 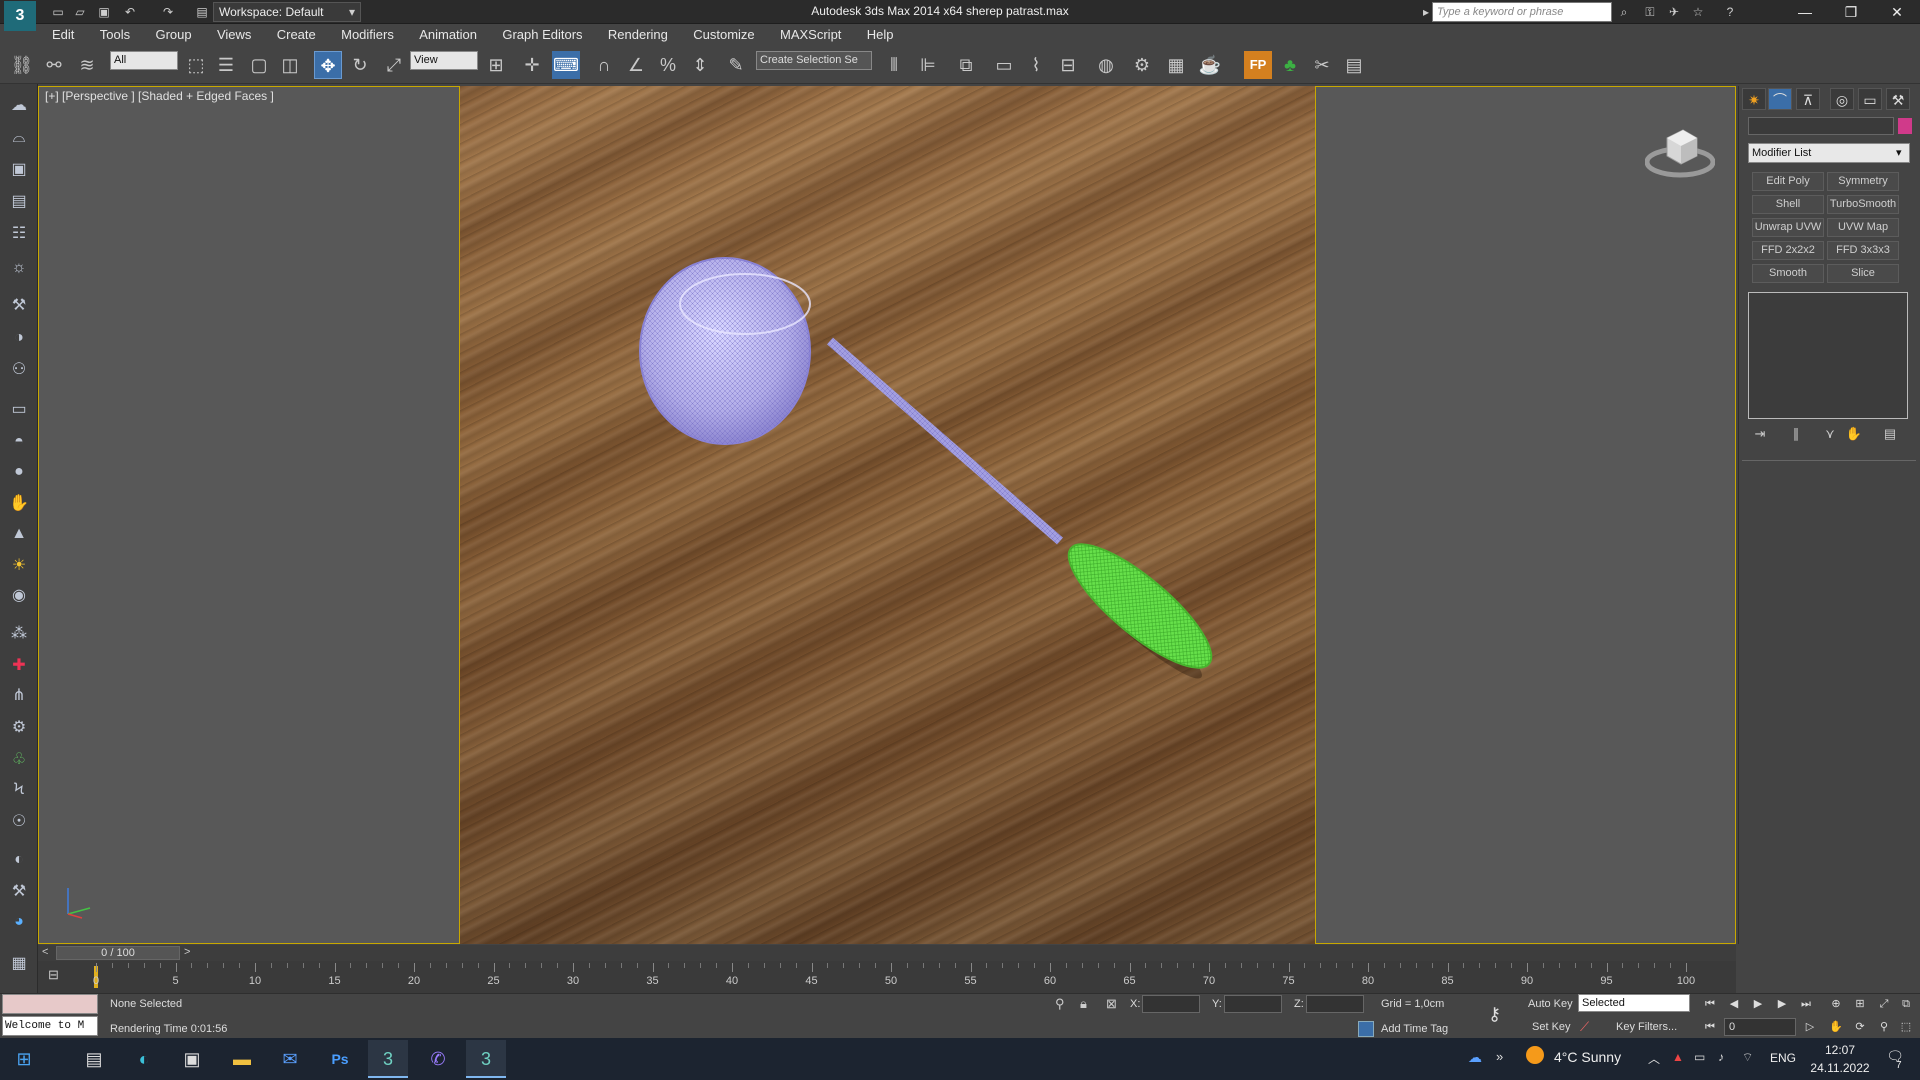 What do you see at coordinates (532, 65) in the screenshot?
I see `select-and-manipulate-icon: ✛` at bounding box center [532, 65].